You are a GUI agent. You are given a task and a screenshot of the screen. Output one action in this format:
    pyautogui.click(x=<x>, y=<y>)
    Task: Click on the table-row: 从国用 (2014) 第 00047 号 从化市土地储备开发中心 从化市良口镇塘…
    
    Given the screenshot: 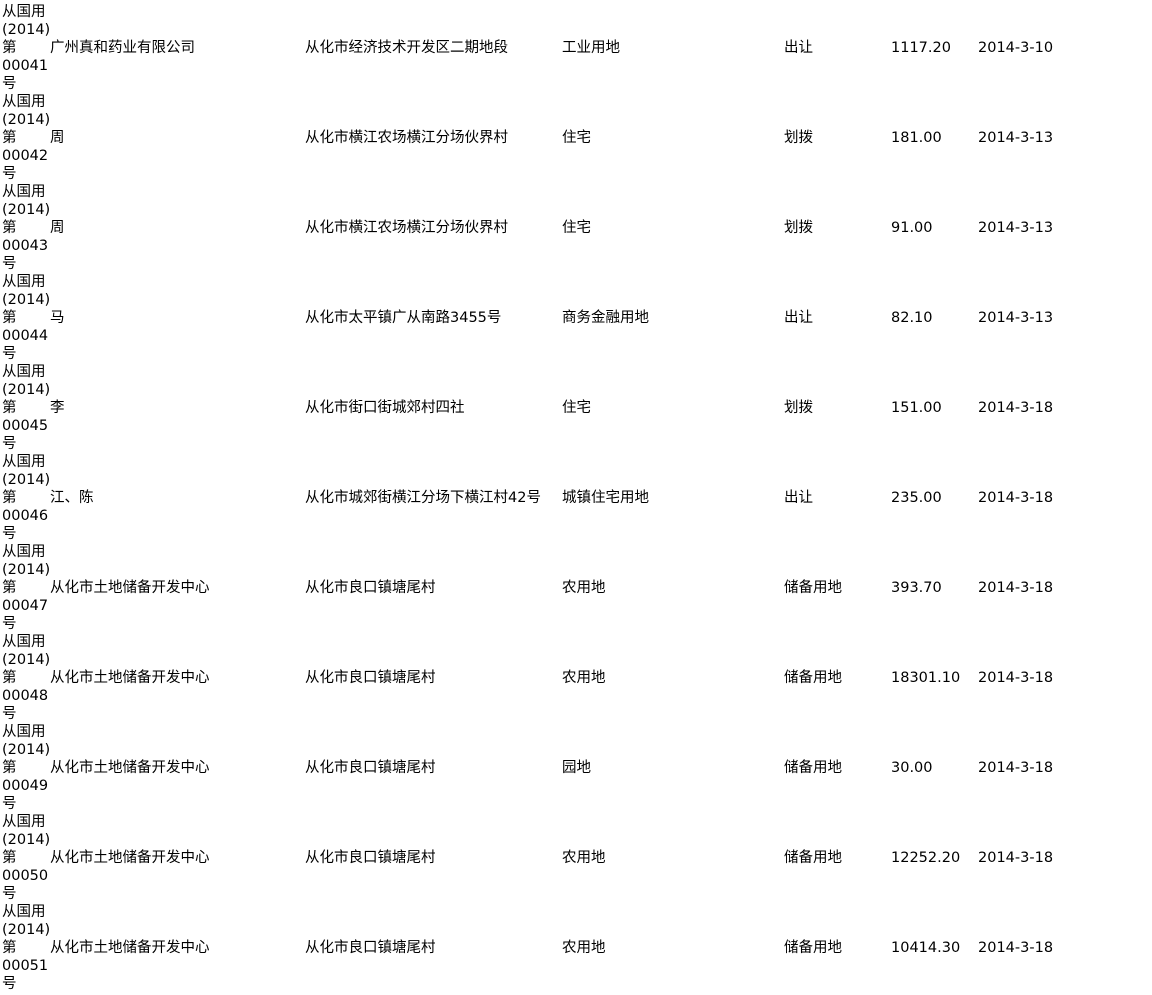 What is the action you would take?
    pyautogui.click(x=576, y=586)
    